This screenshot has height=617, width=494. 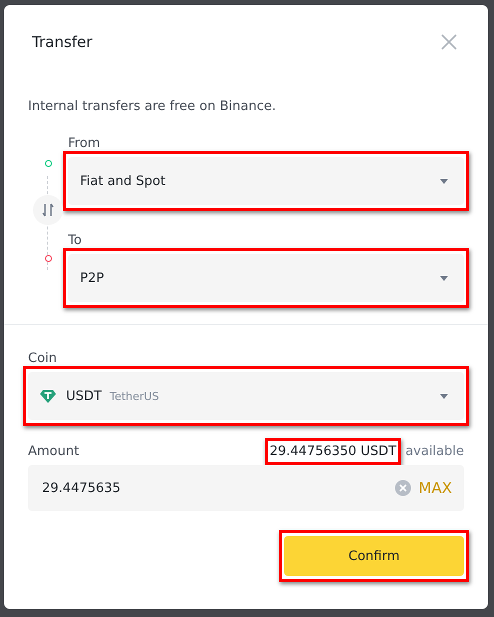 What do you see at coordinates (266, 278) in the screenshot?
I see `destination-account-select: P2P` at bounding box center [266, 278].